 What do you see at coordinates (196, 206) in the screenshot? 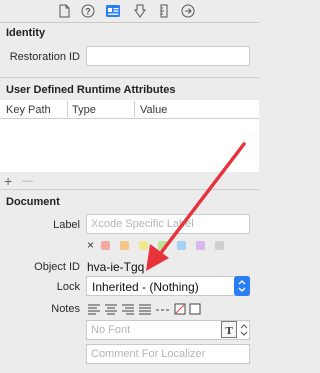
I see `annotation-arrow-icon` at bounding box center [196, 206].